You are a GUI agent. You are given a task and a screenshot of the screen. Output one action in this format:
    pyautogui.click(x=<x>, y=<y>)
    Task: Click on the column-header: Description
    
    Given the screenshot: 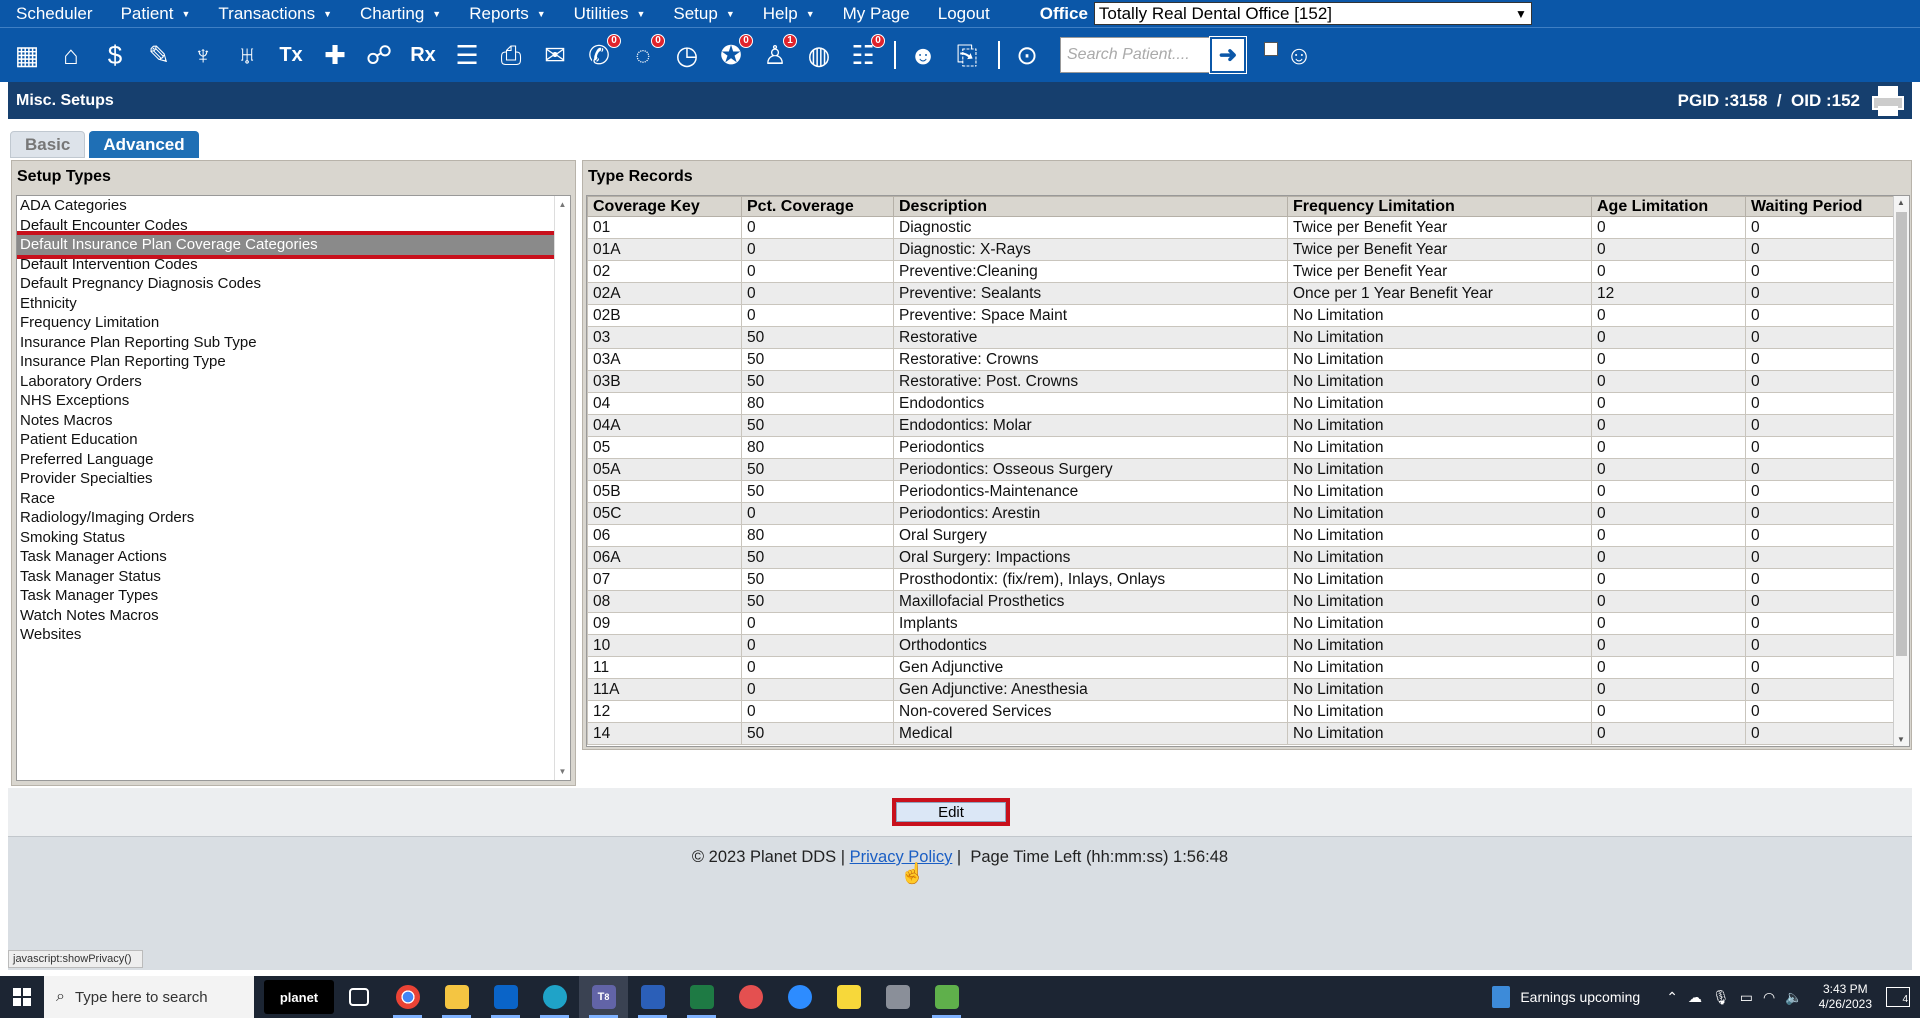 What is the action you would take?
    pyautogui.click(x=1090, y=206)
    